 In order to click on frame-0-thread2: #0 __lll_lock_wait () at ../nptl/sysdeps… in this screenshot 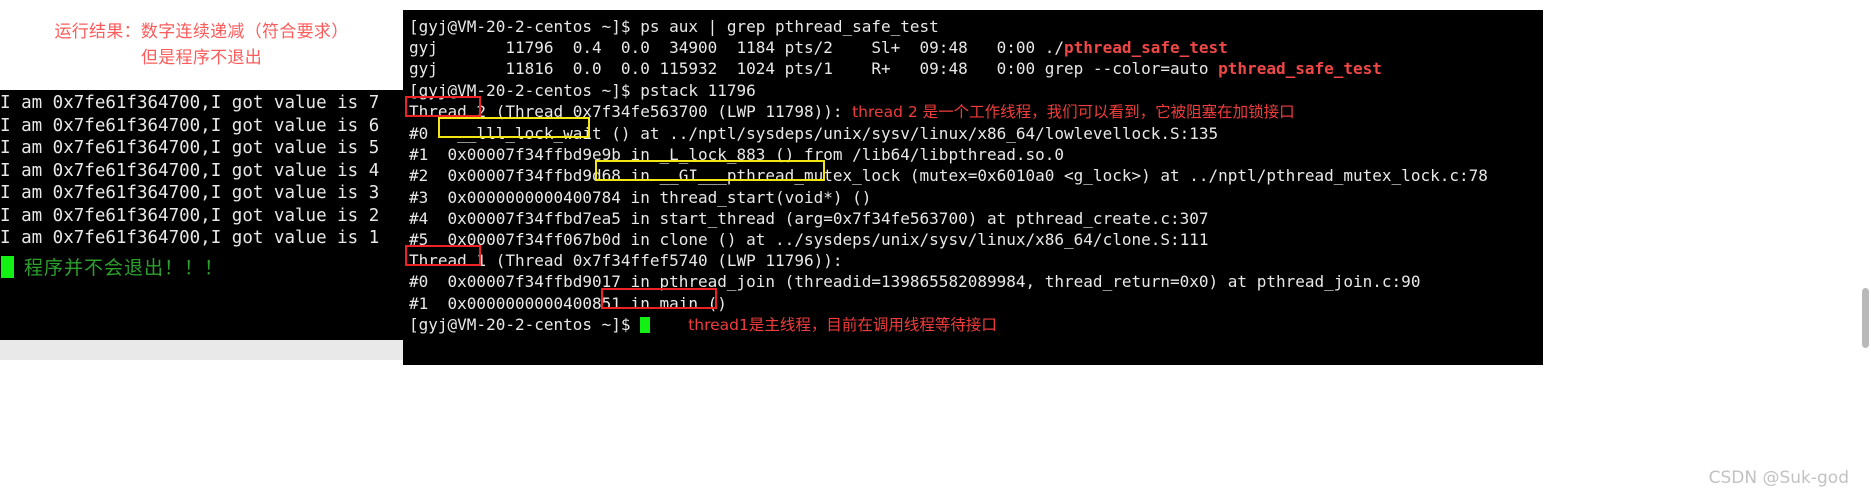, I will do `click(976, 133)`.